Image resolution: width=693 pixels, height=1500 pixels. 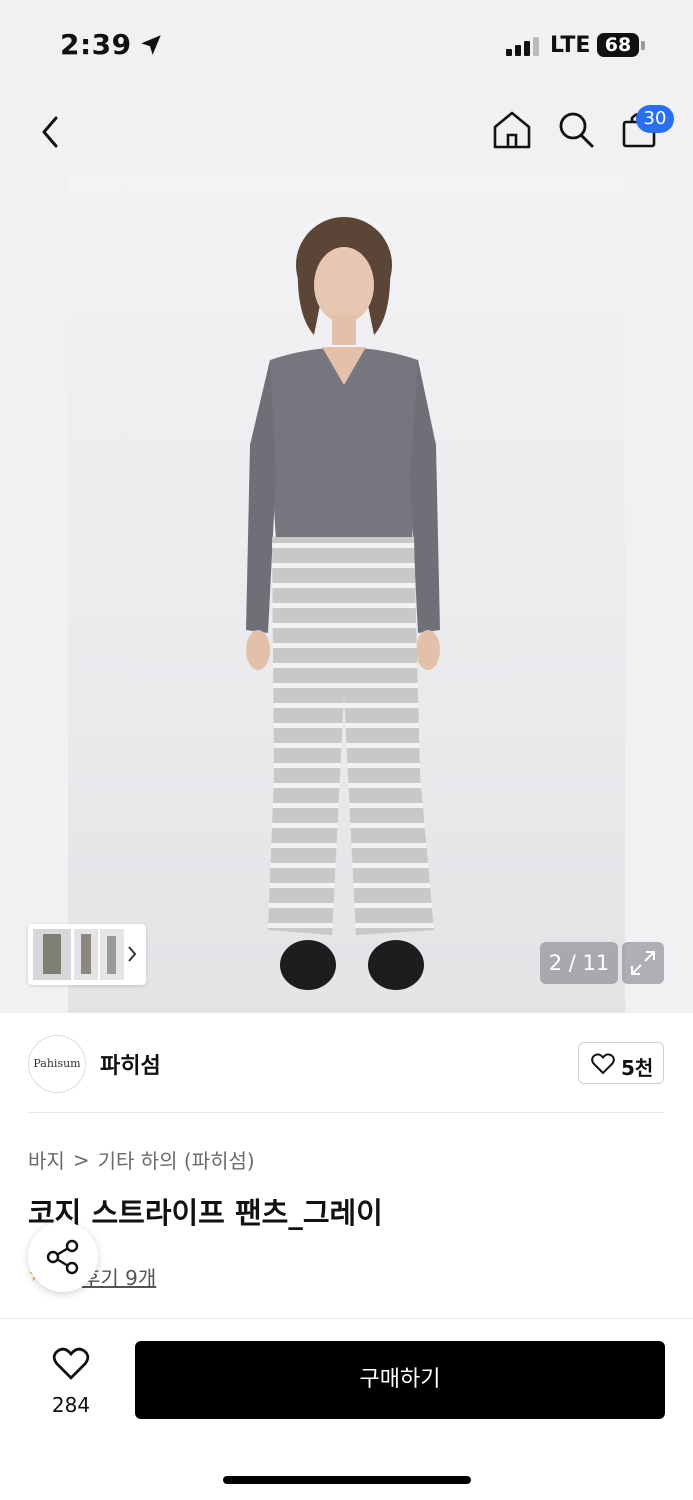 What do you see at coordinates (151, 45) in the screenshot?
I see `location-arrow-icon` at bounding box center [151, 45].